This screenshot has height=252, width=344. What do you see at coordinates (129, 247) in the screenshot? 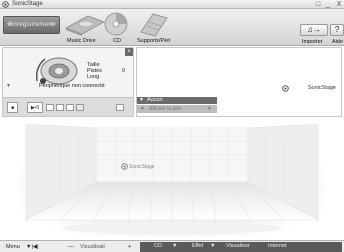
I see `volume-plus-button: +` at bounding box center [129, 247].